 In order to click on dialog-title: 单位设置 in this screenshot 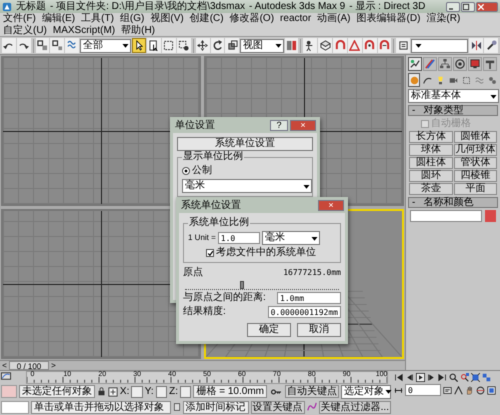, I will do `click(195, 126)`.